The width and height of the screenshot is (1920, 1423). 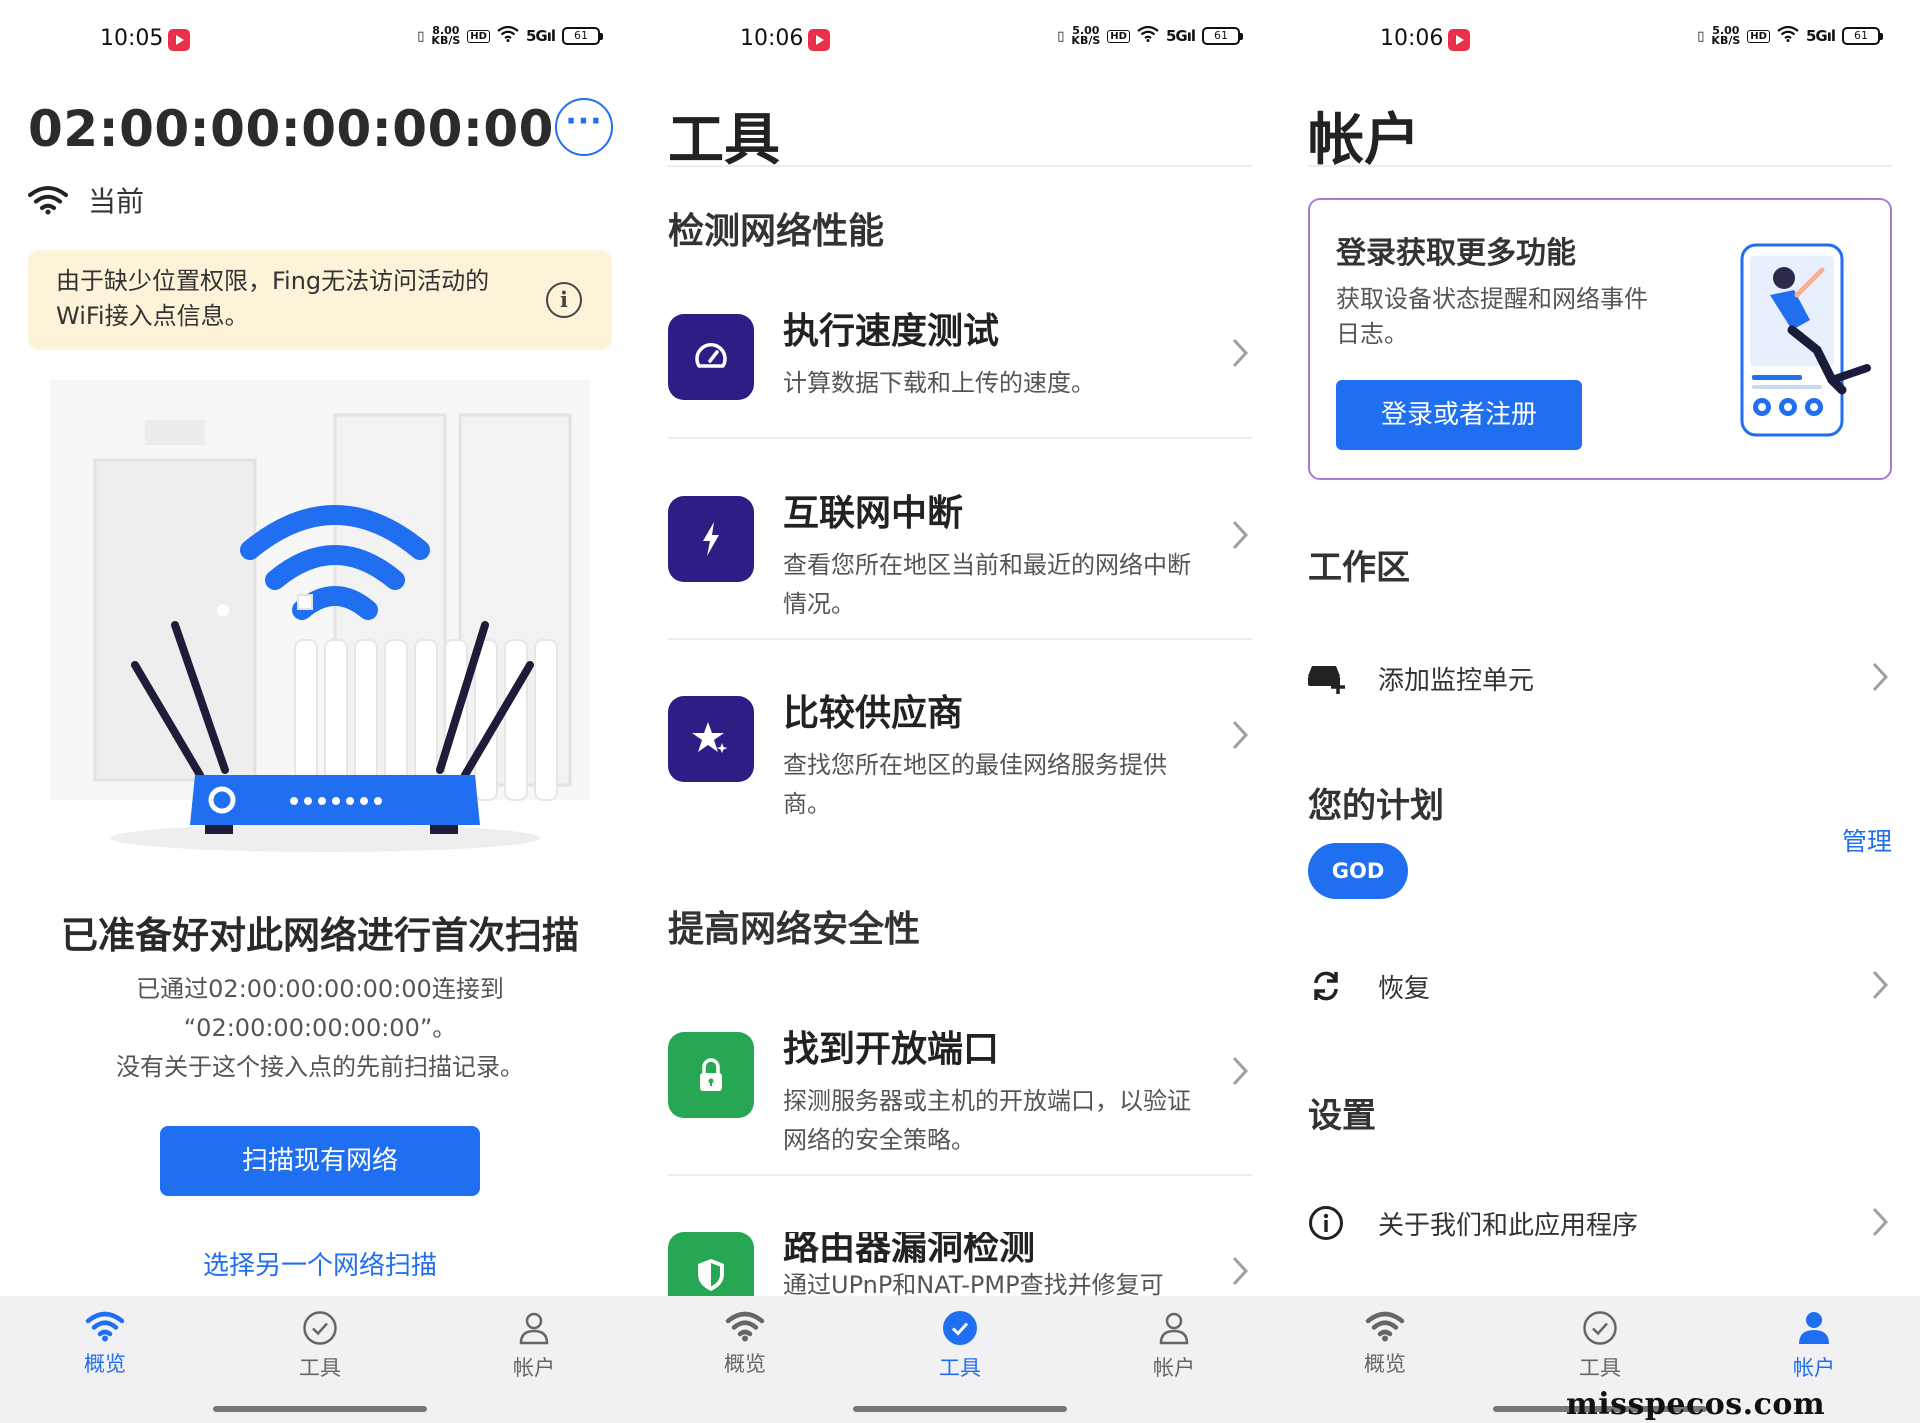 I want to click on tool-compare-providers: 比较供应商 查找您所在地区的最佳网络服务提供商。, so click(x=960, y=759).